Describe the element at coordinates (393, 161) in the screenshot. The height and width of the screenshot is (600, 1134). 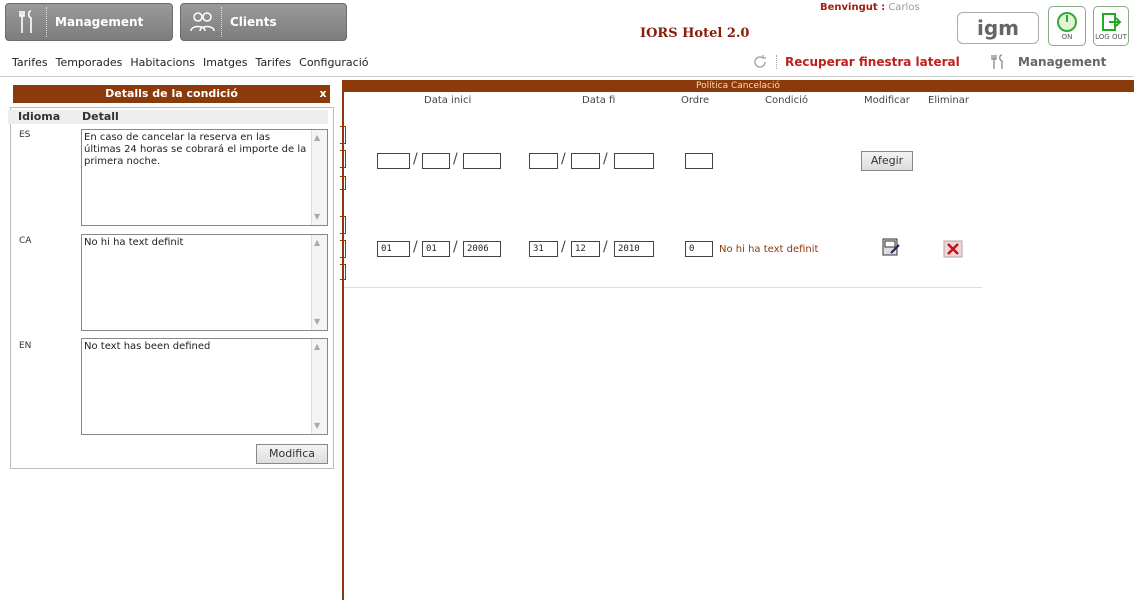
I see `new-start-day-input` at that location.